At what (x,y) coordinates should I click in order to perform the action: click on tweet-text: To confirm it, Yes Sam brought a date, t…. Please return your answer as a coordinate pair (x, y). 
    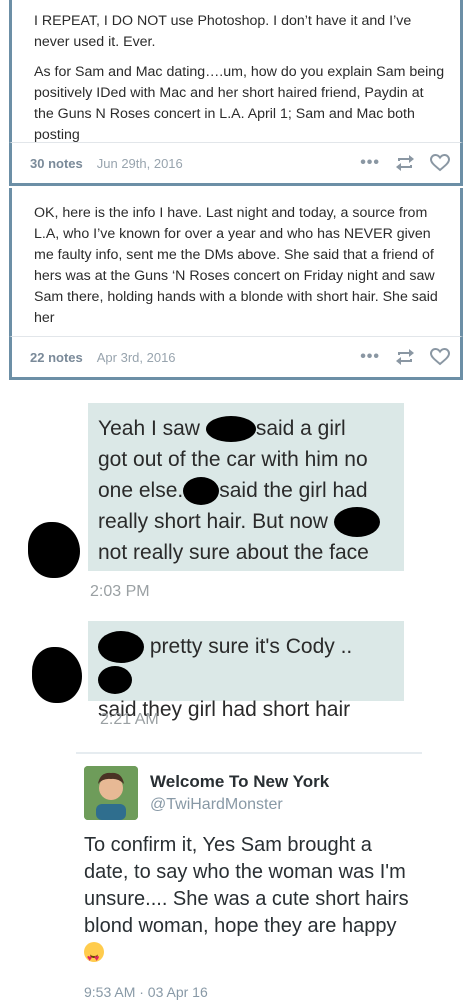
    Looking at the image, I should click on (252, 902).